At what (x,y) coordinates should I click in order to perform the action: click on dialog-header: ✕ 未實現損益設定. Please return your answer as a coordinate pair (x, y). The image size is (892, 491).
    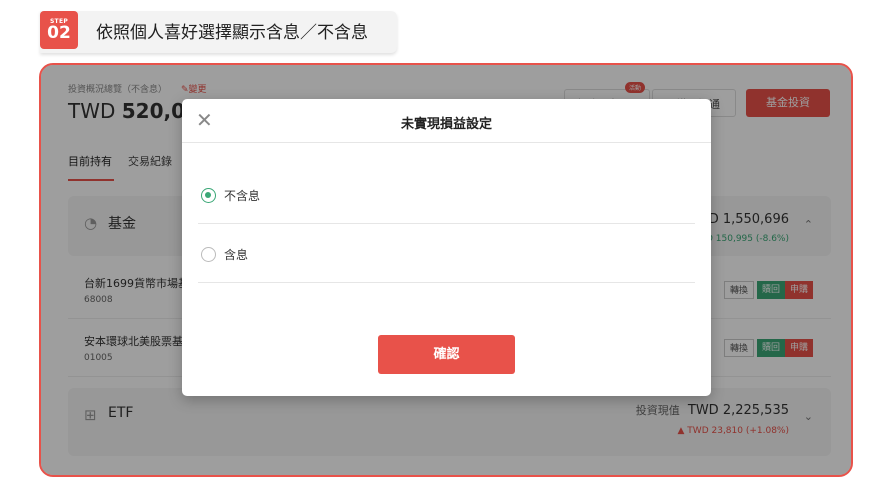
    Looking at the image, I should click on (446, 121).